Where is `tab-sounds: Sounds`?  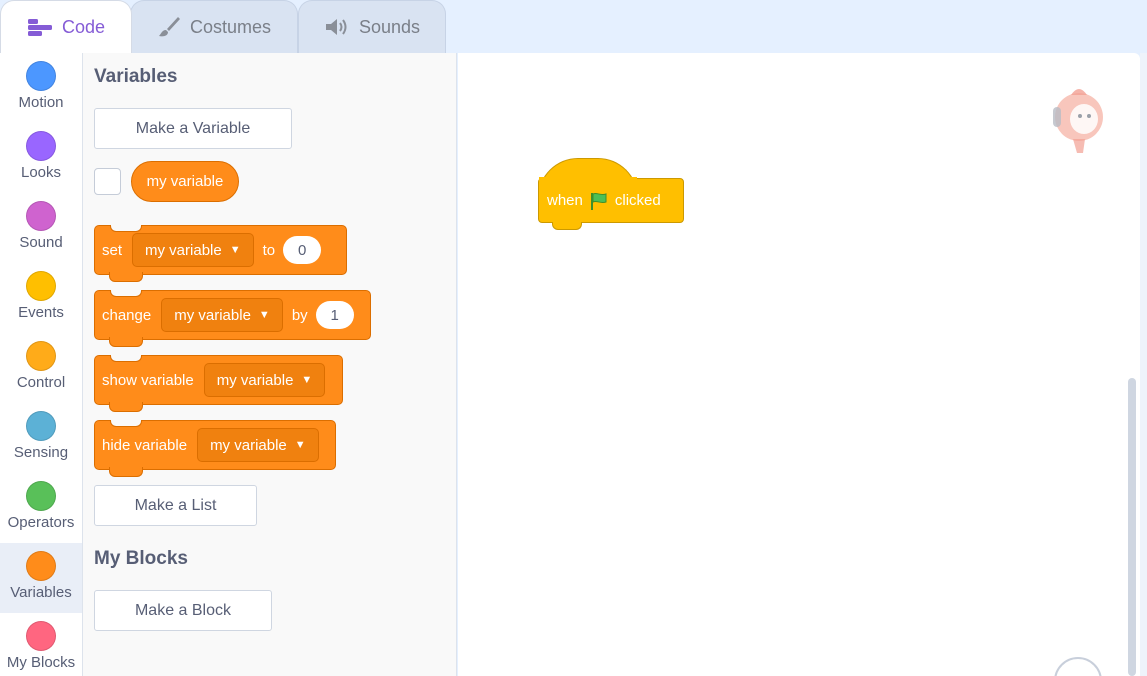 tab-sounds: Sounds is located at coordinates (372, 26).